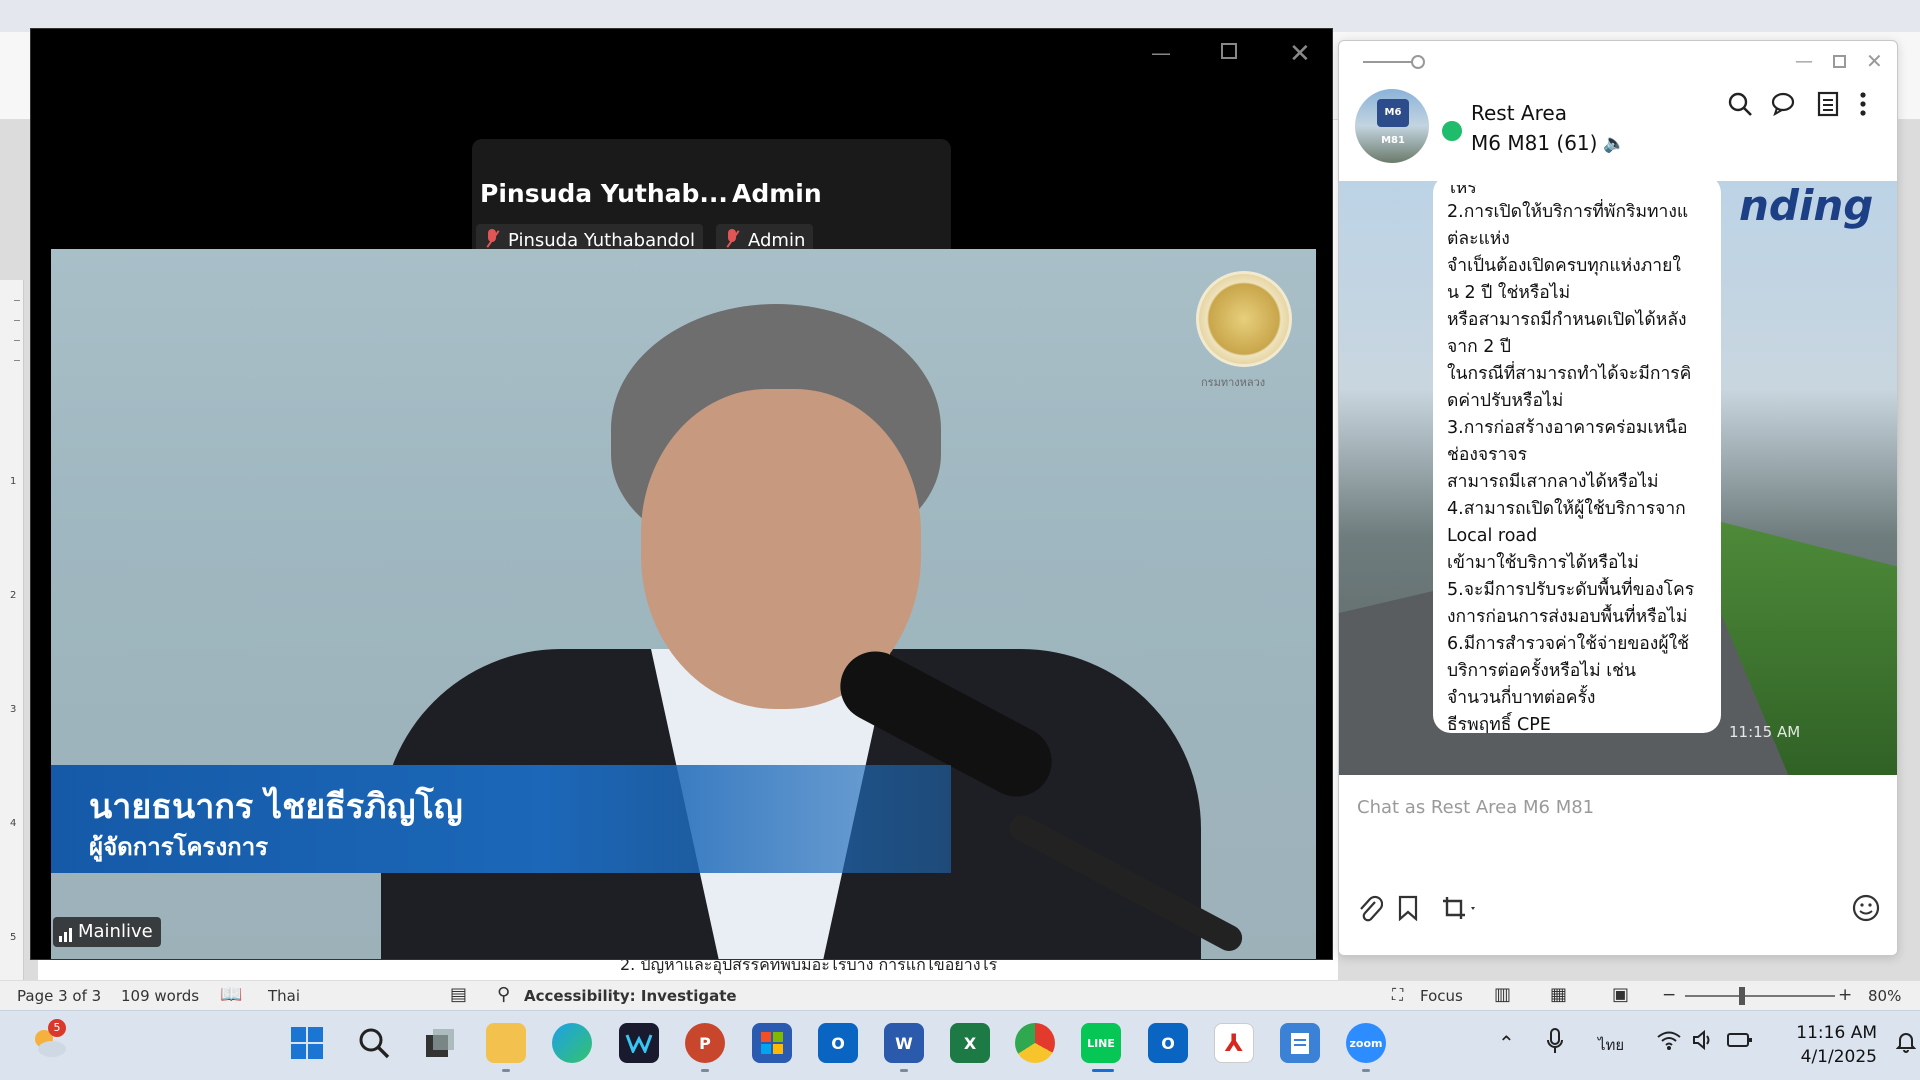 This screenshot has height=1080, width=1920. What do you see at coordinates (1370, 911) in the screenshot?
I see `attach-file-icon` at bounding box center [1370, 911].